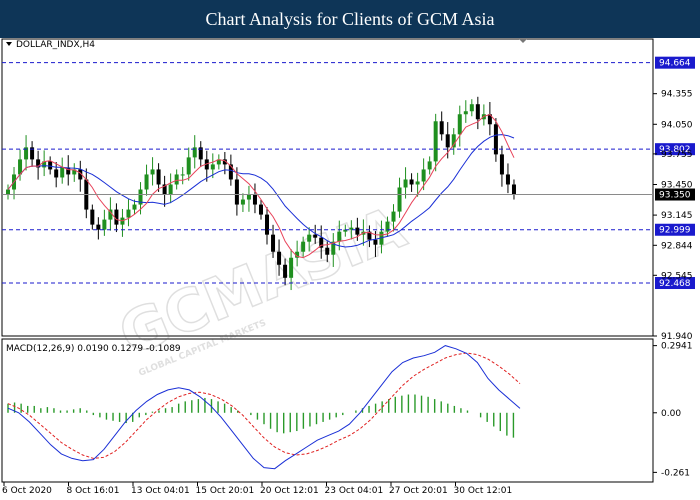 The height and width of the screenshot is (500, 700). Describe the element at coordinates (93, 349) in the screenshot. I see `macd-label: MACD(12,26,9) 0.0190 0.1279 -0.1089` at that location.